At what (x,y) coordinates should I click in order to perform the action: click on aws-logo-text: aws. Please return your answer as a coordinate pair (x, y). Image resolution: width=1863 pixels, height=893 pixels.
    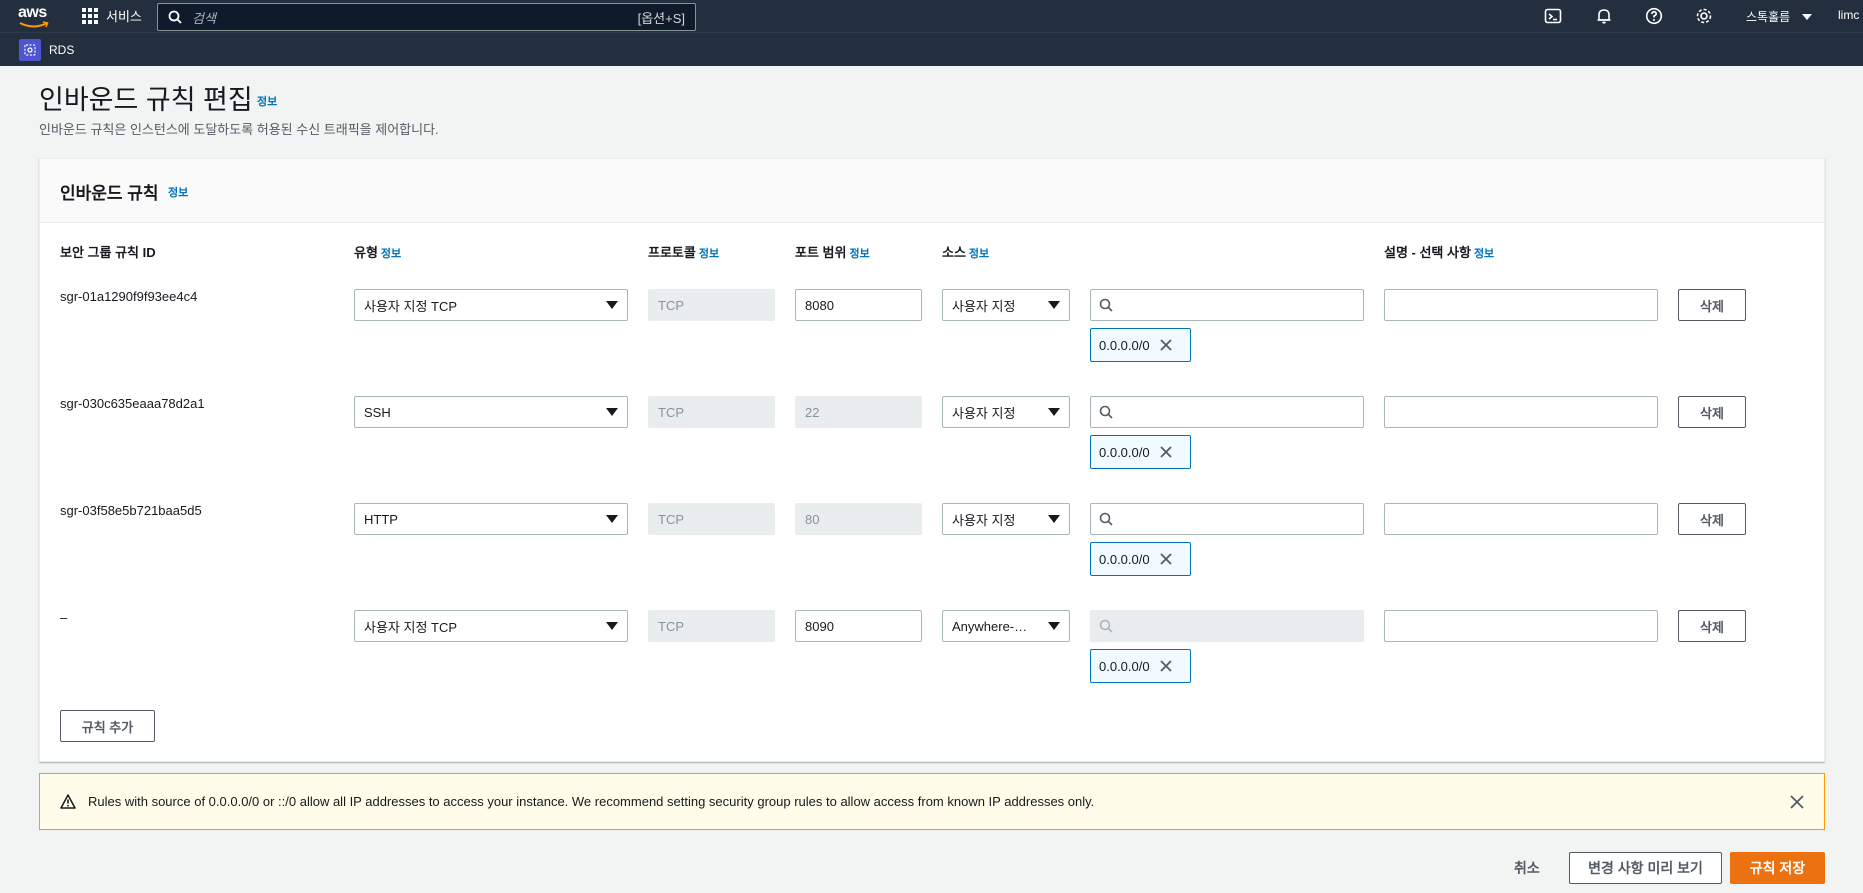
    Looking at the image, I should click on (32, 12).